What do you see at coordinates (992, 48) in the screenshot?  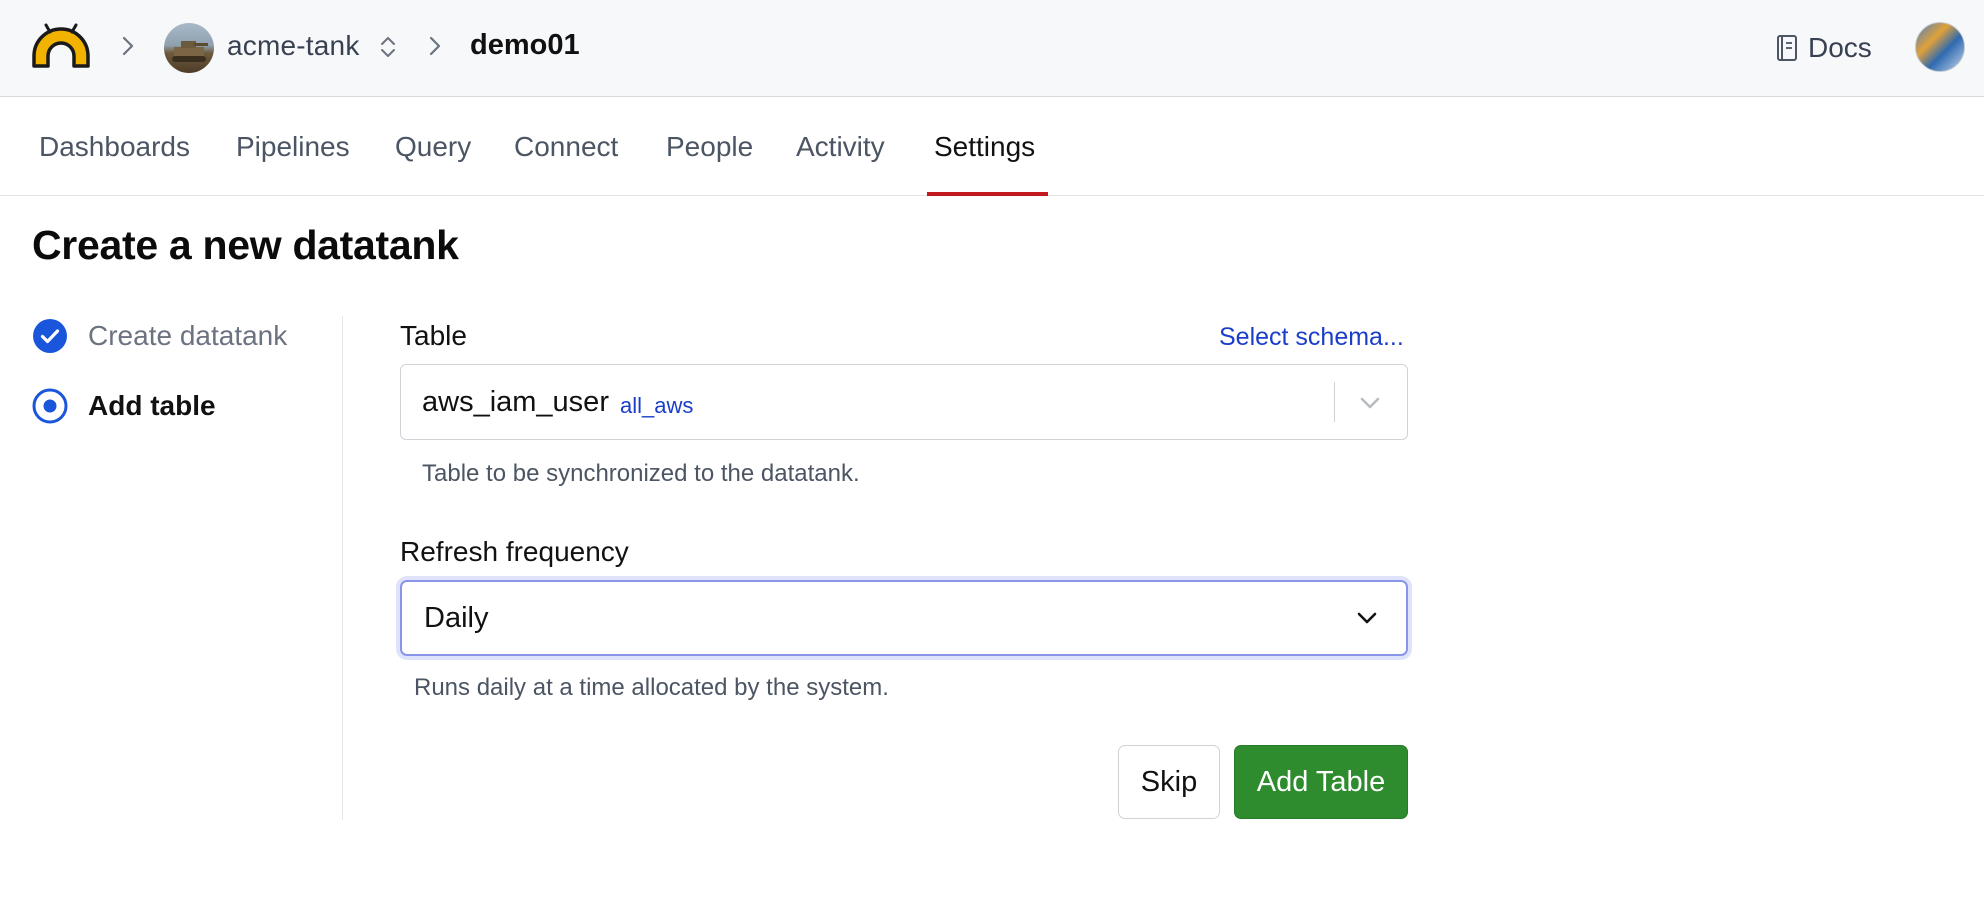 I see `top-bar: acme-tank demo01 Docs` at bounding box center [992, 48].